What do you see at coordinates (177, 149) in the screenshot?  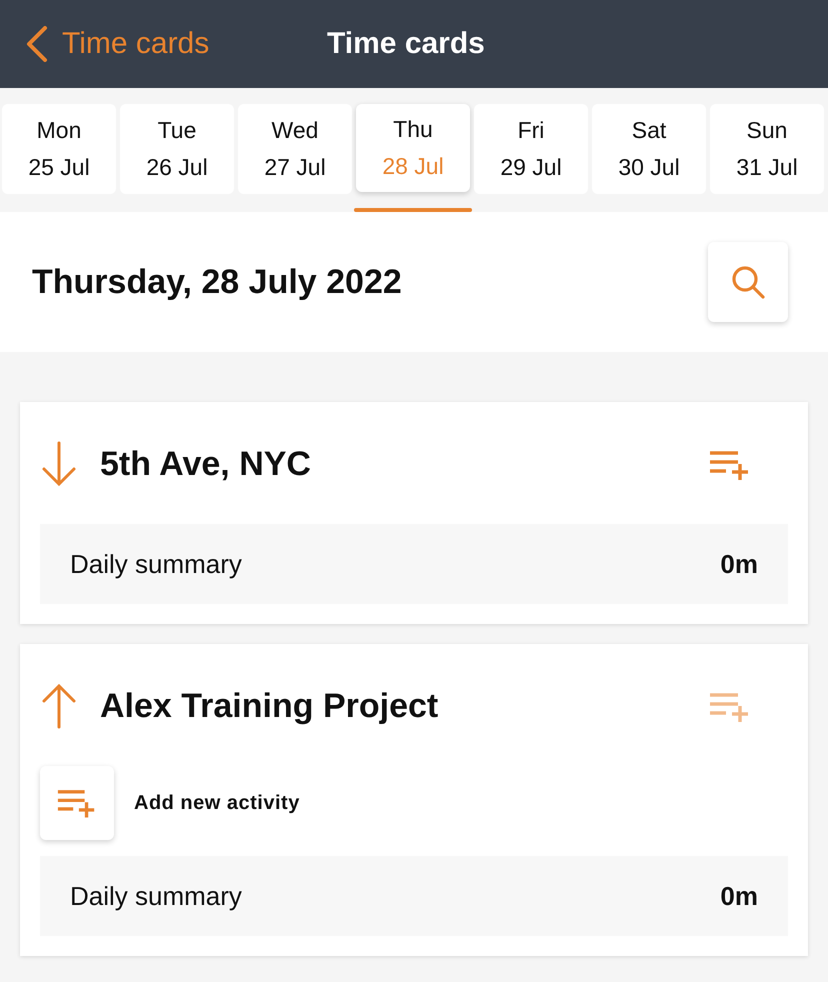 I see `day-tab: Tue 26 Jul` at bounding box center [177, 149].